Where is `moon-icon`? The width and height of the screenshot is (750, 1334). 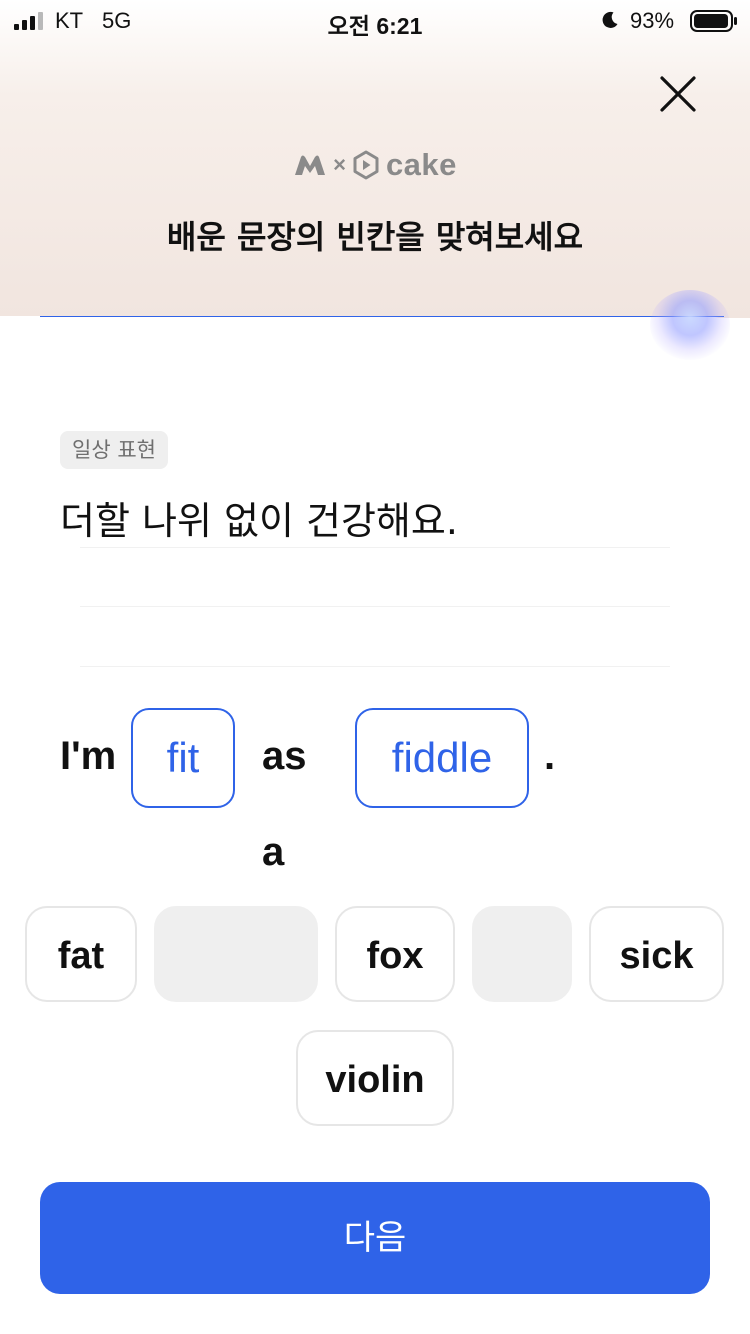 moon-icon is located at coordinates (610, 19).